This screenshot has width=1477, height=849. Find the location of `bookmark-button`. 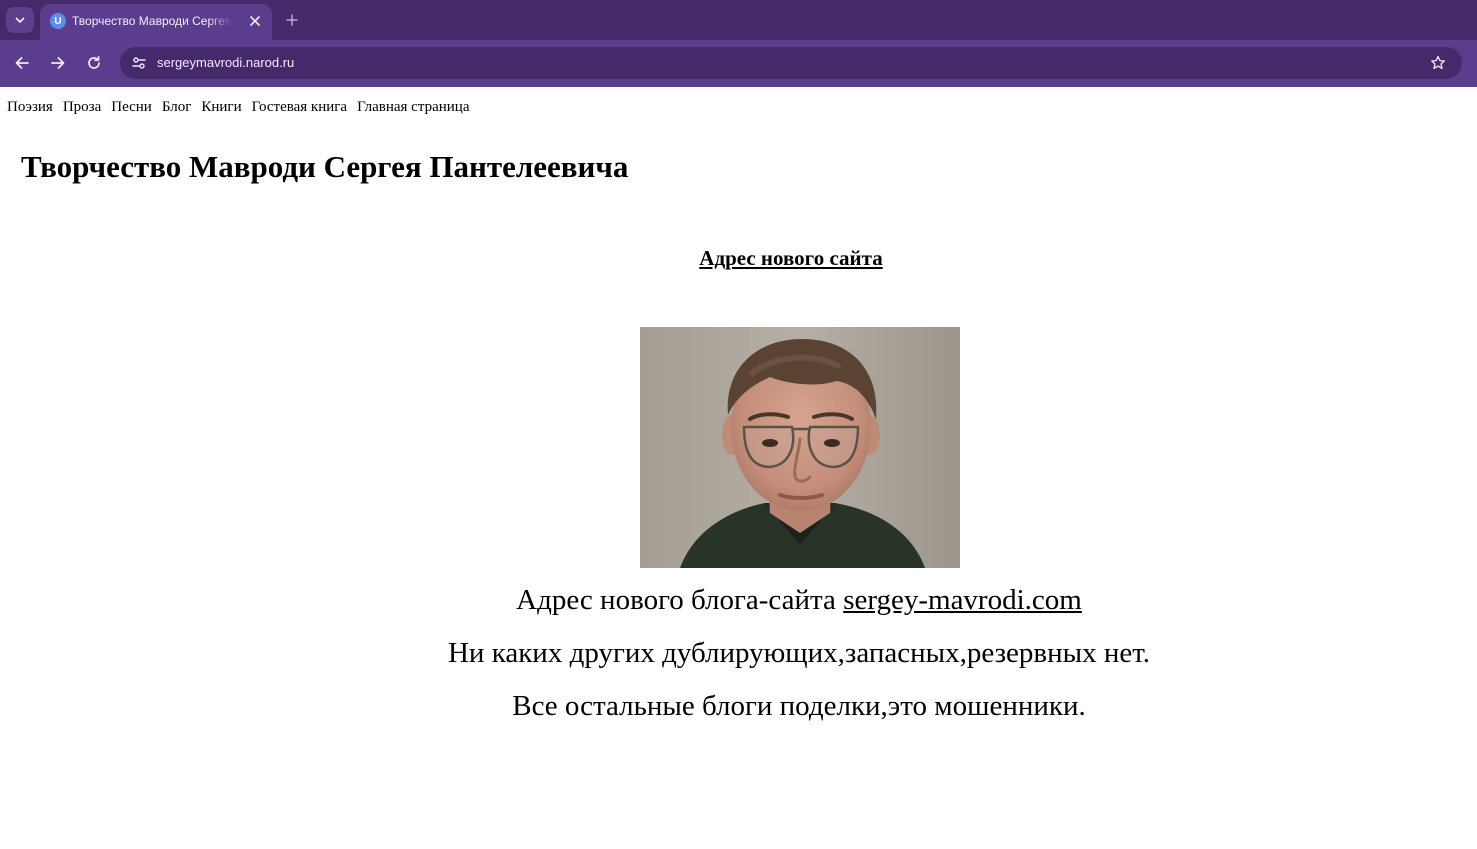

bookmark-button is located at coordinates (1438, 63).